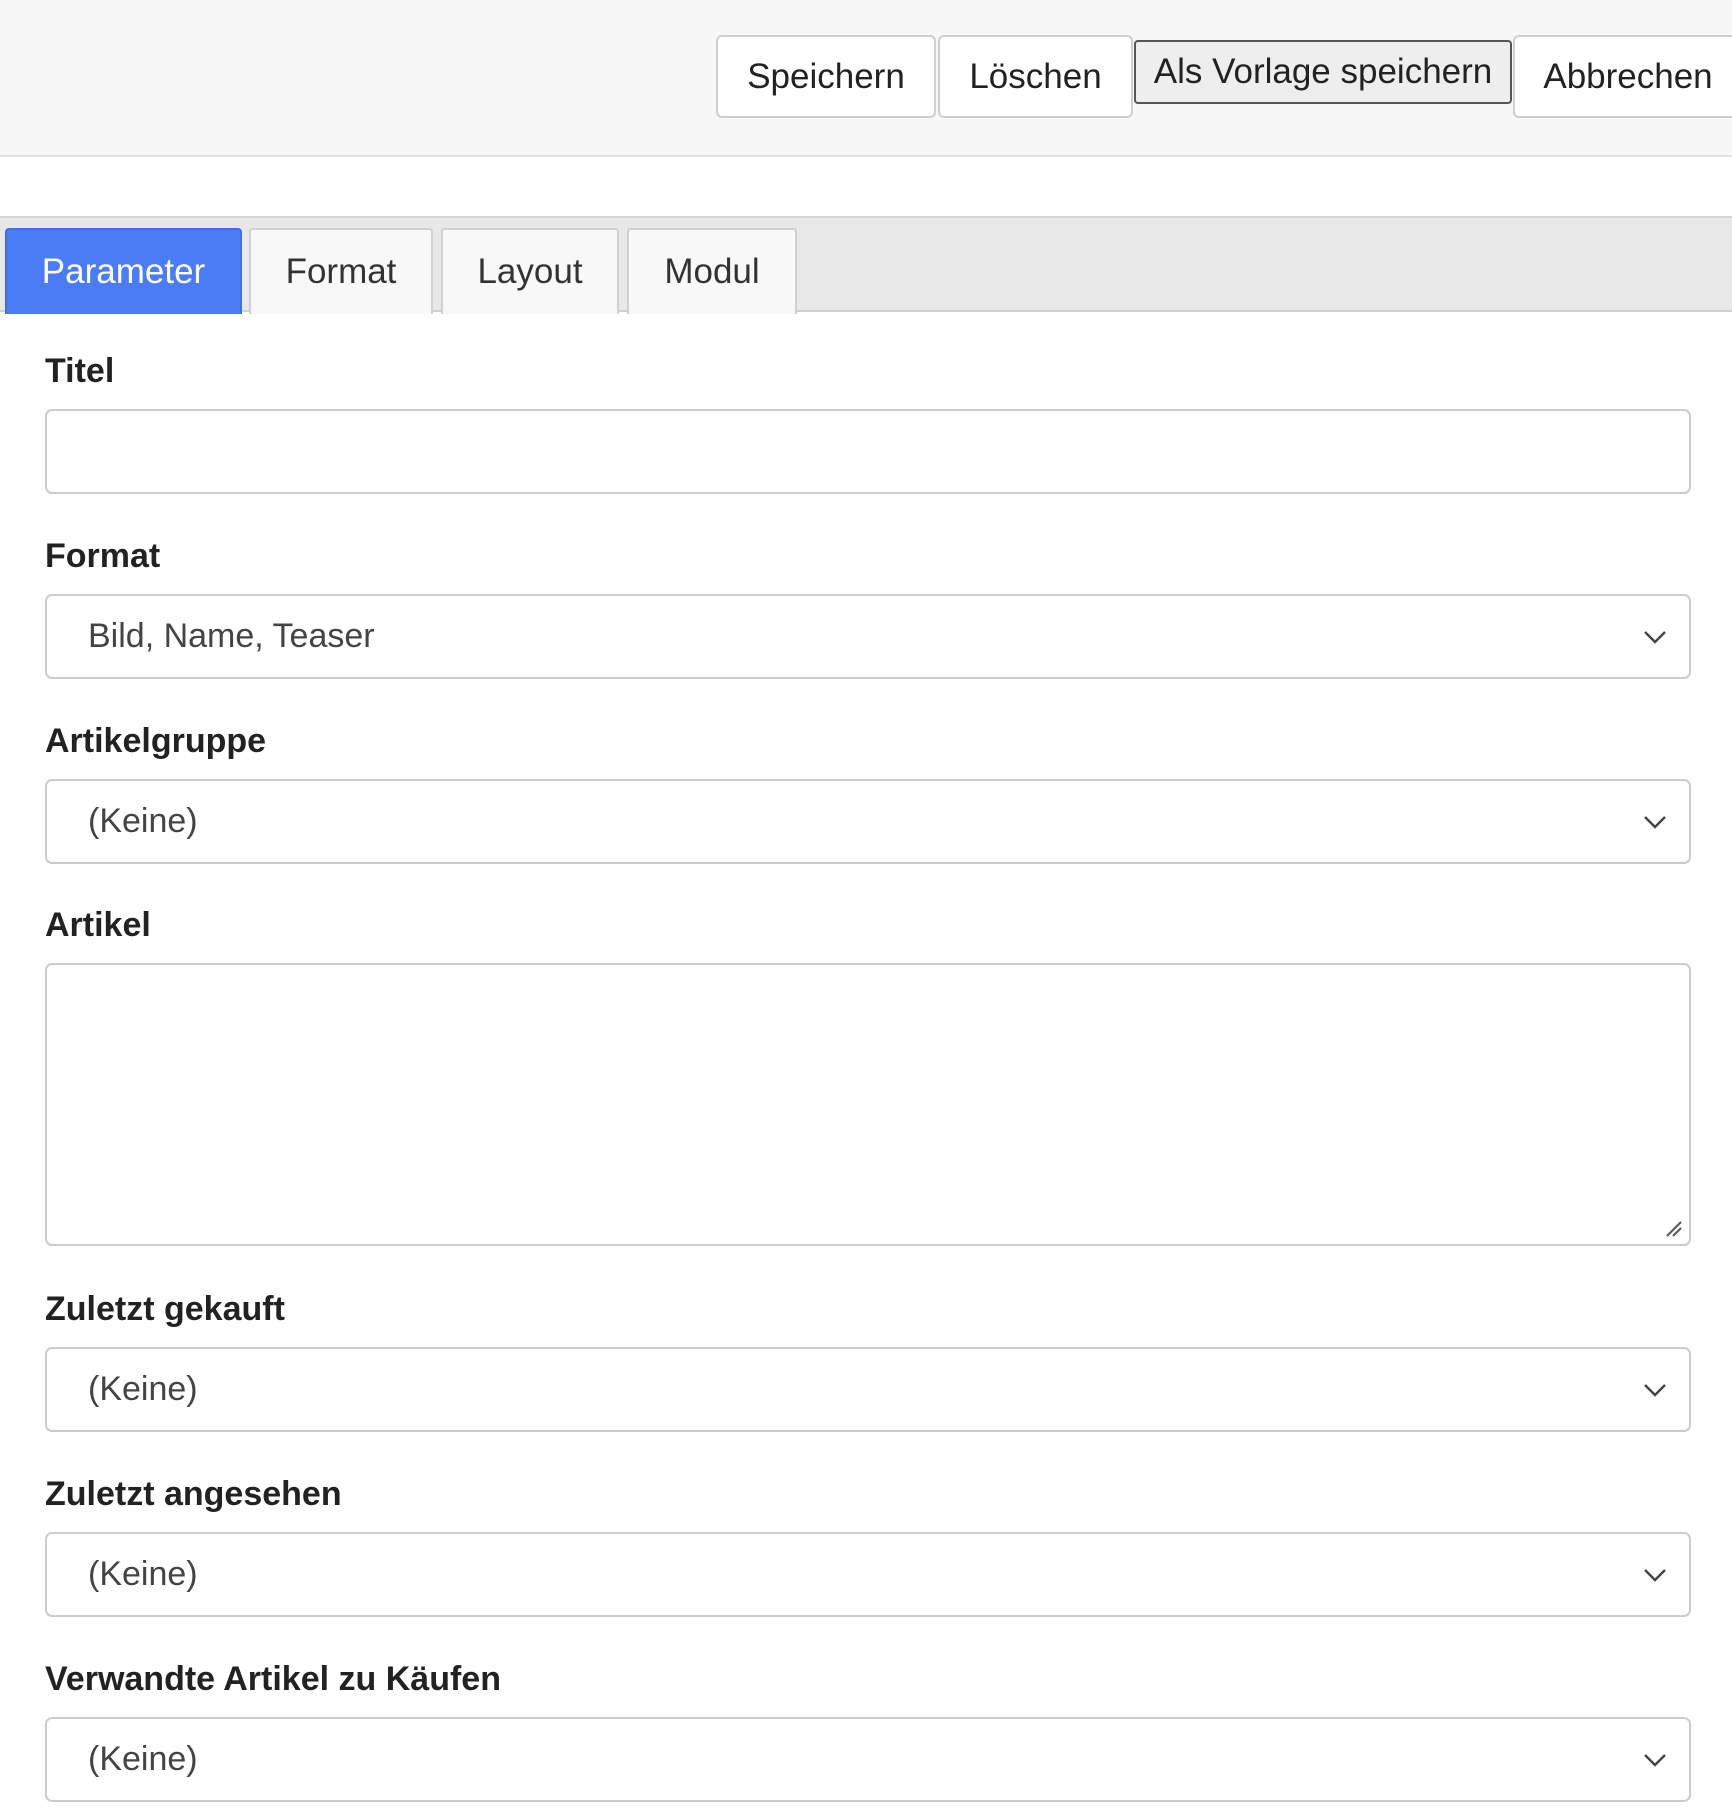 This screenshot has height=1820, width=1732. I want to click on last-viewed-select-value: (Keine), so click(143, 1574).